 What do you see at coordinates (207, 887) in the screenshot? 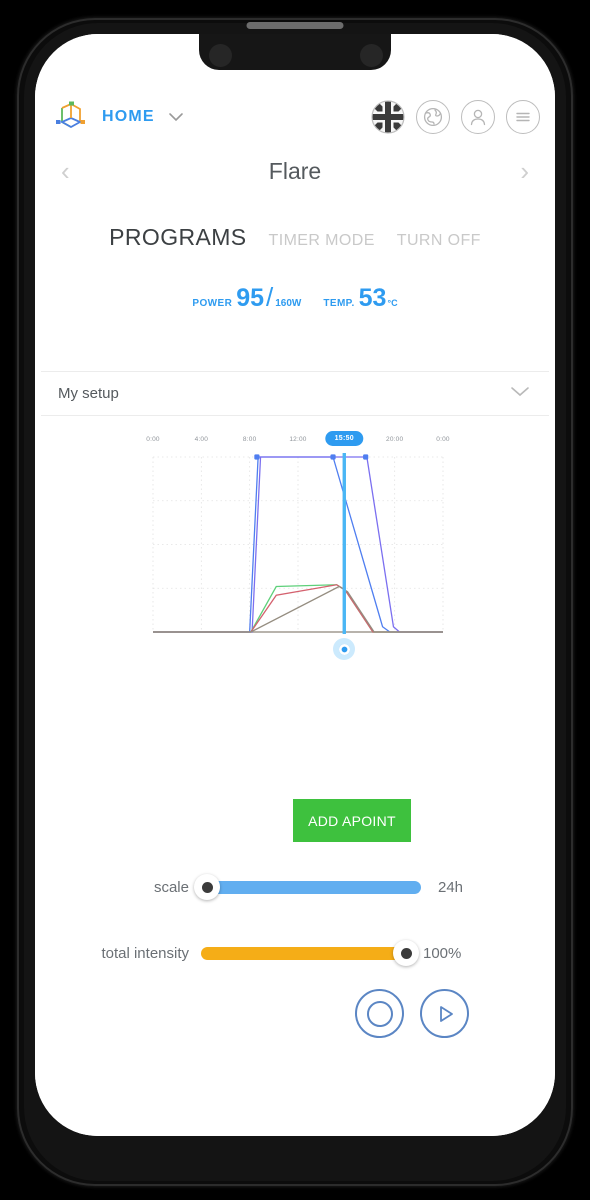
I see `scale-slider-thumb` at bounding box center [207, 887].